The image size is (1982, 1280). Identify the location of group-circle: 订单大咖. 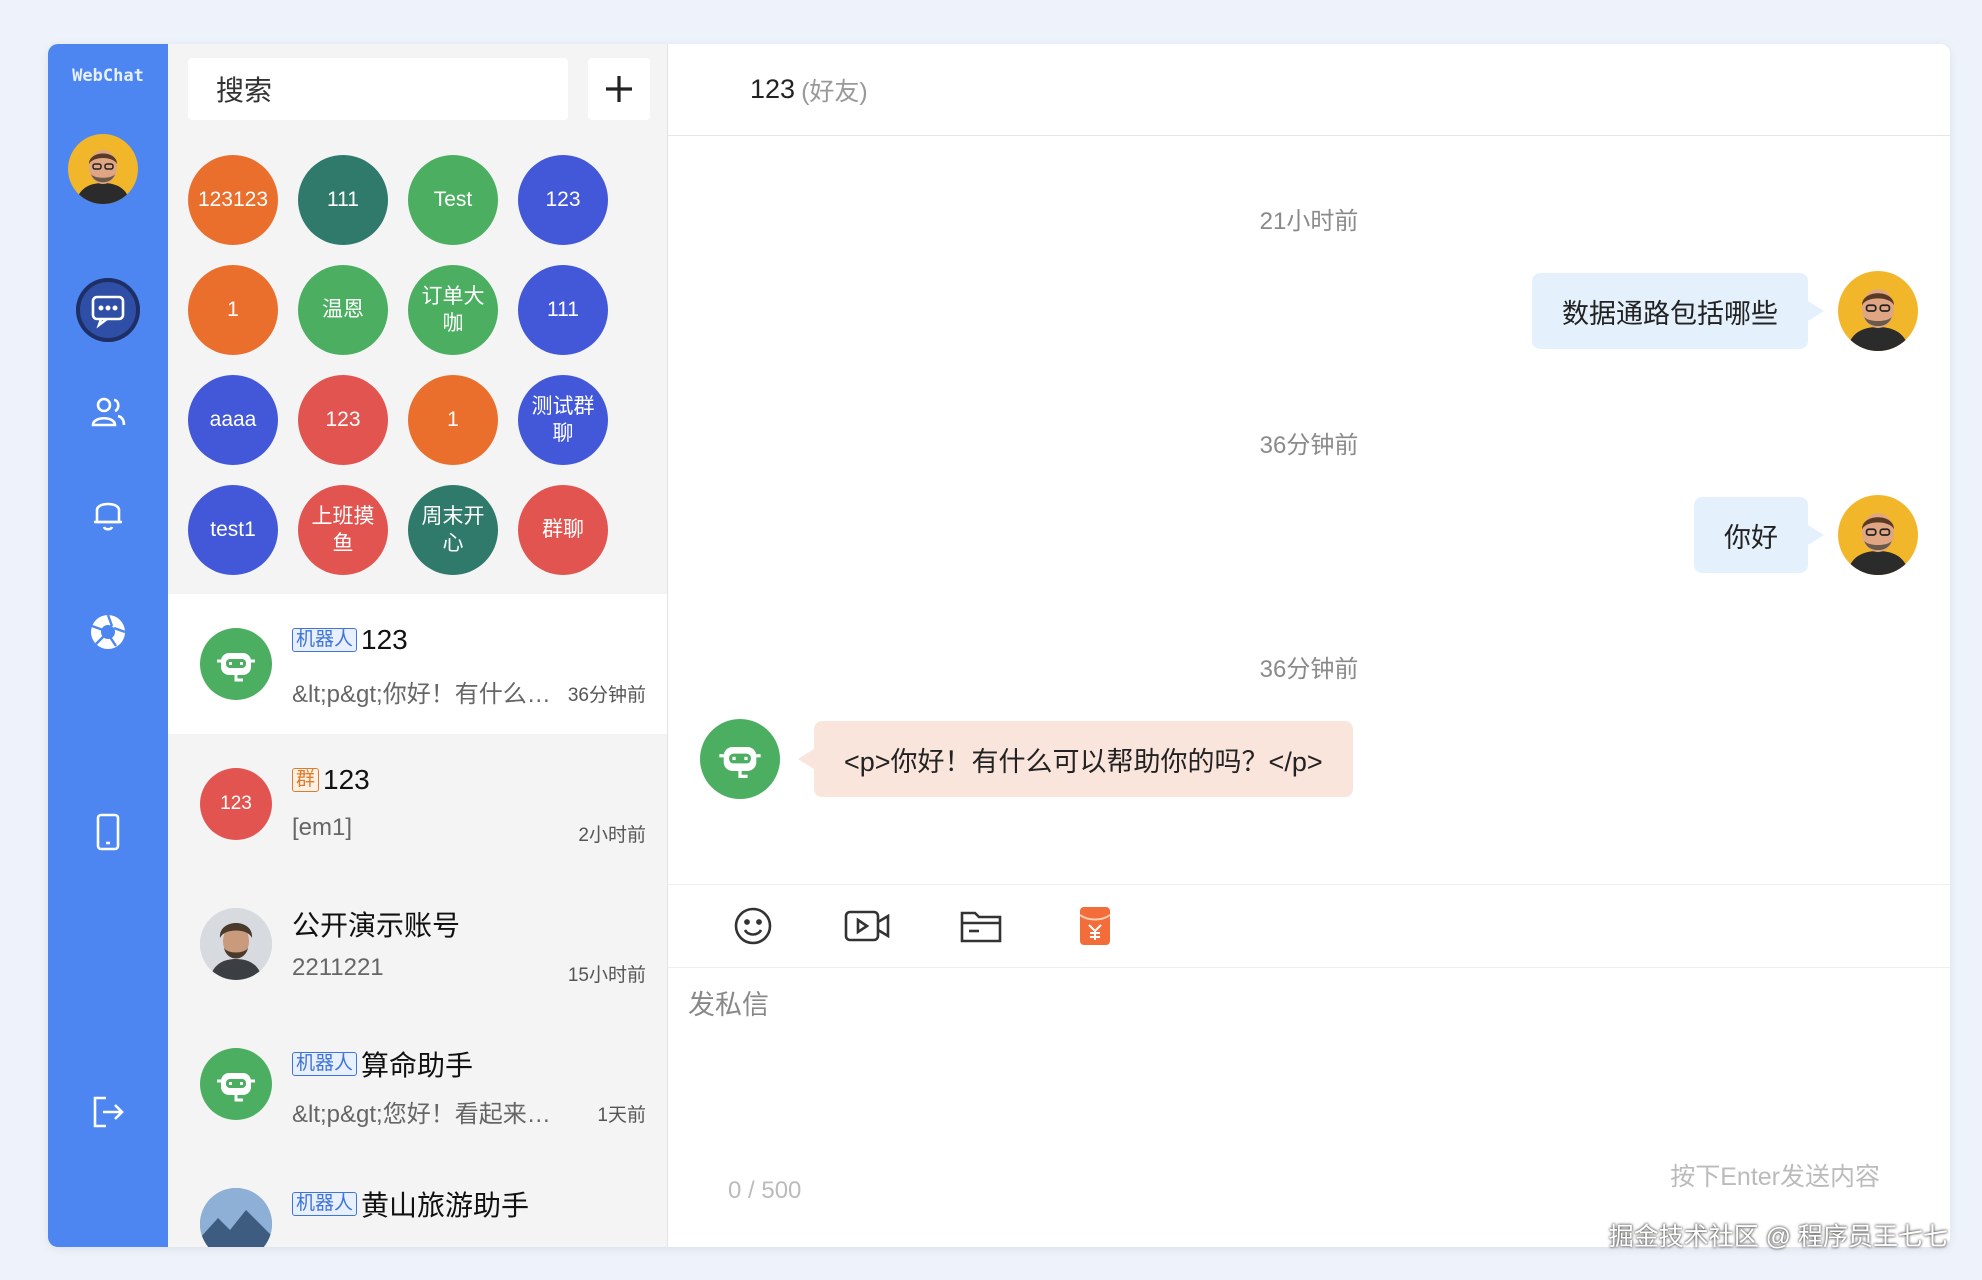
(453, 310).